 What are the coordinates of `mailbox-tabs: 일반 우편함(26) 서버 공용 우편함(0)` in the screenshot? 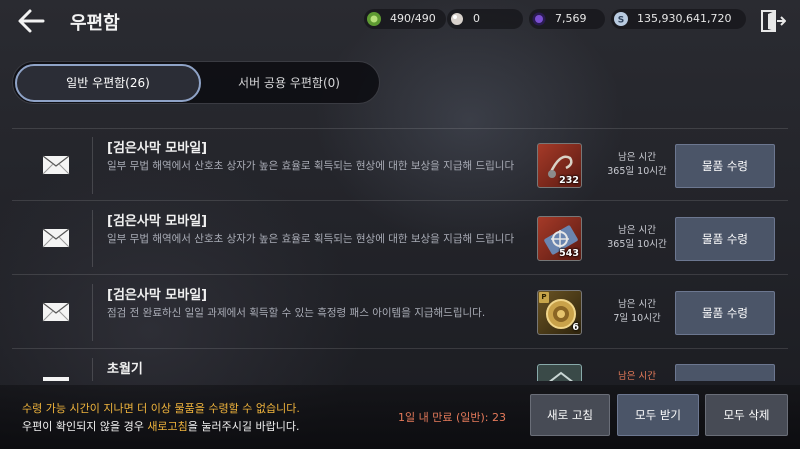 It's located at (196, 82).